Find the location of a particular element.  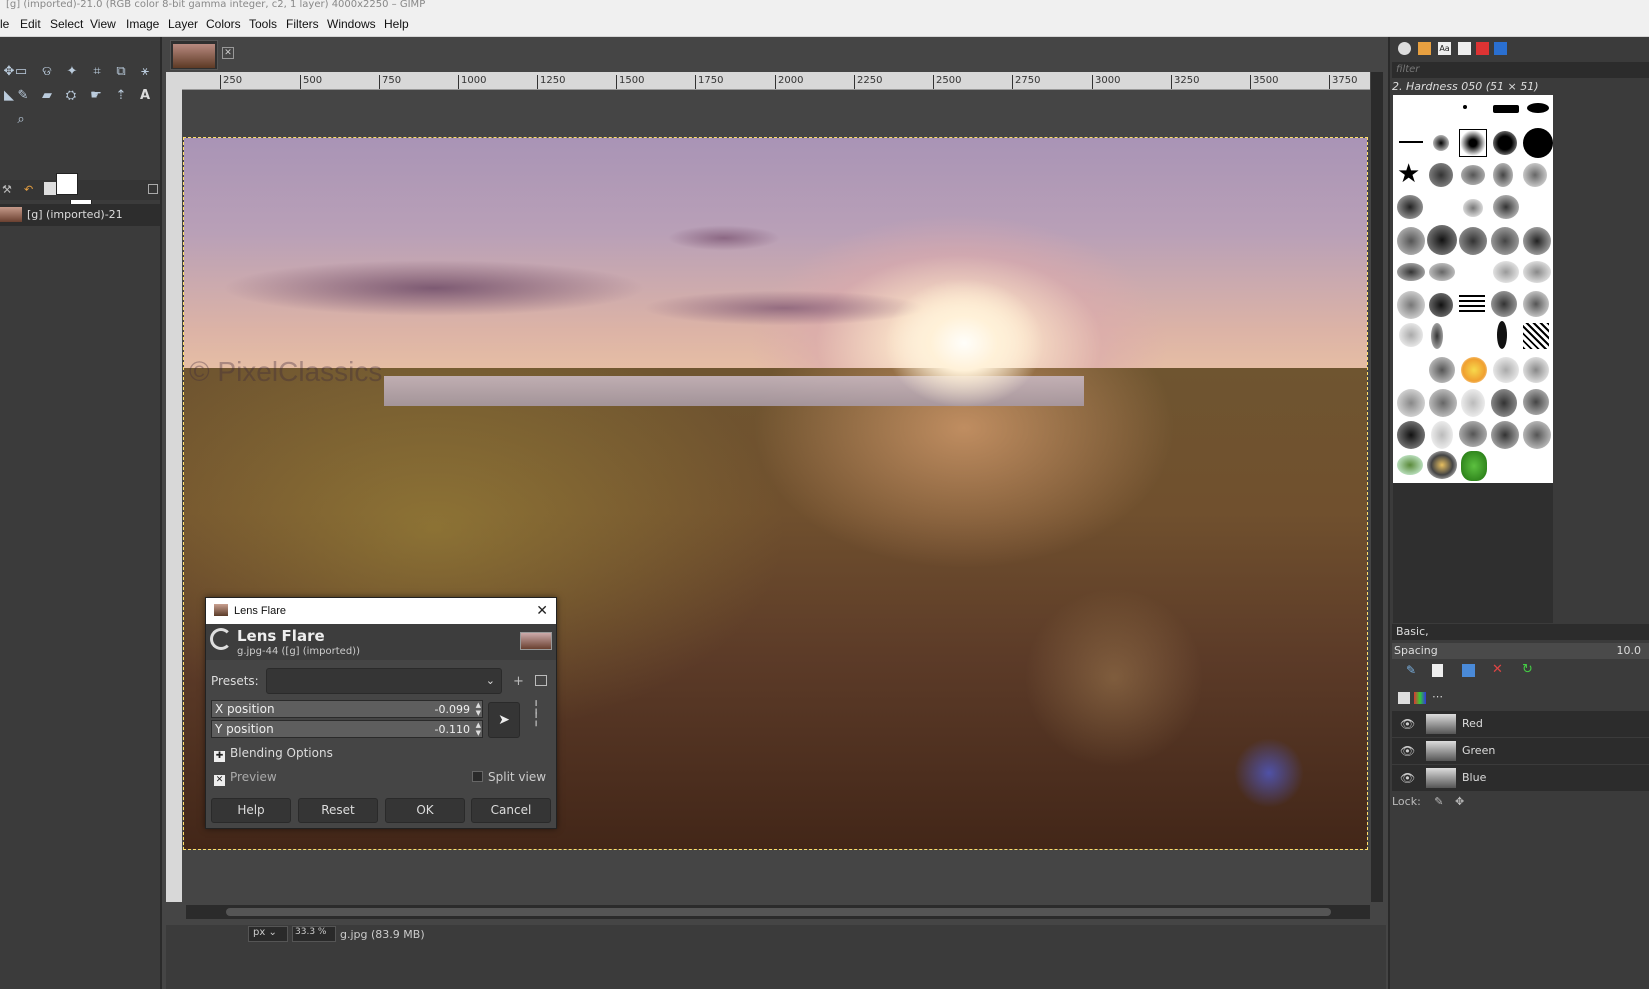

edit-brush-icon: ✎ is located at coordinates (1411, 670).